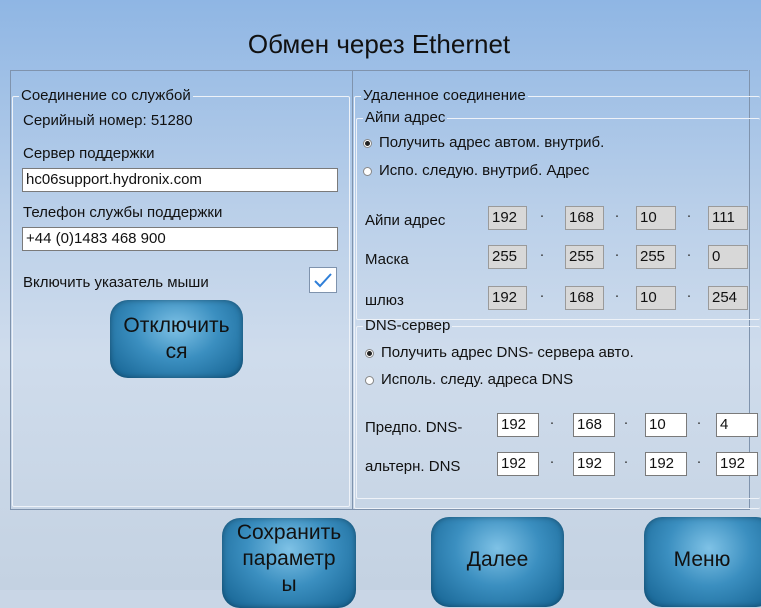 The width and height of the screenshot is (761, 608). Describe the element at coordinates (289, 563) in the screenshot. I see `save-settings-button: Сохранить параметр ы` at that location.